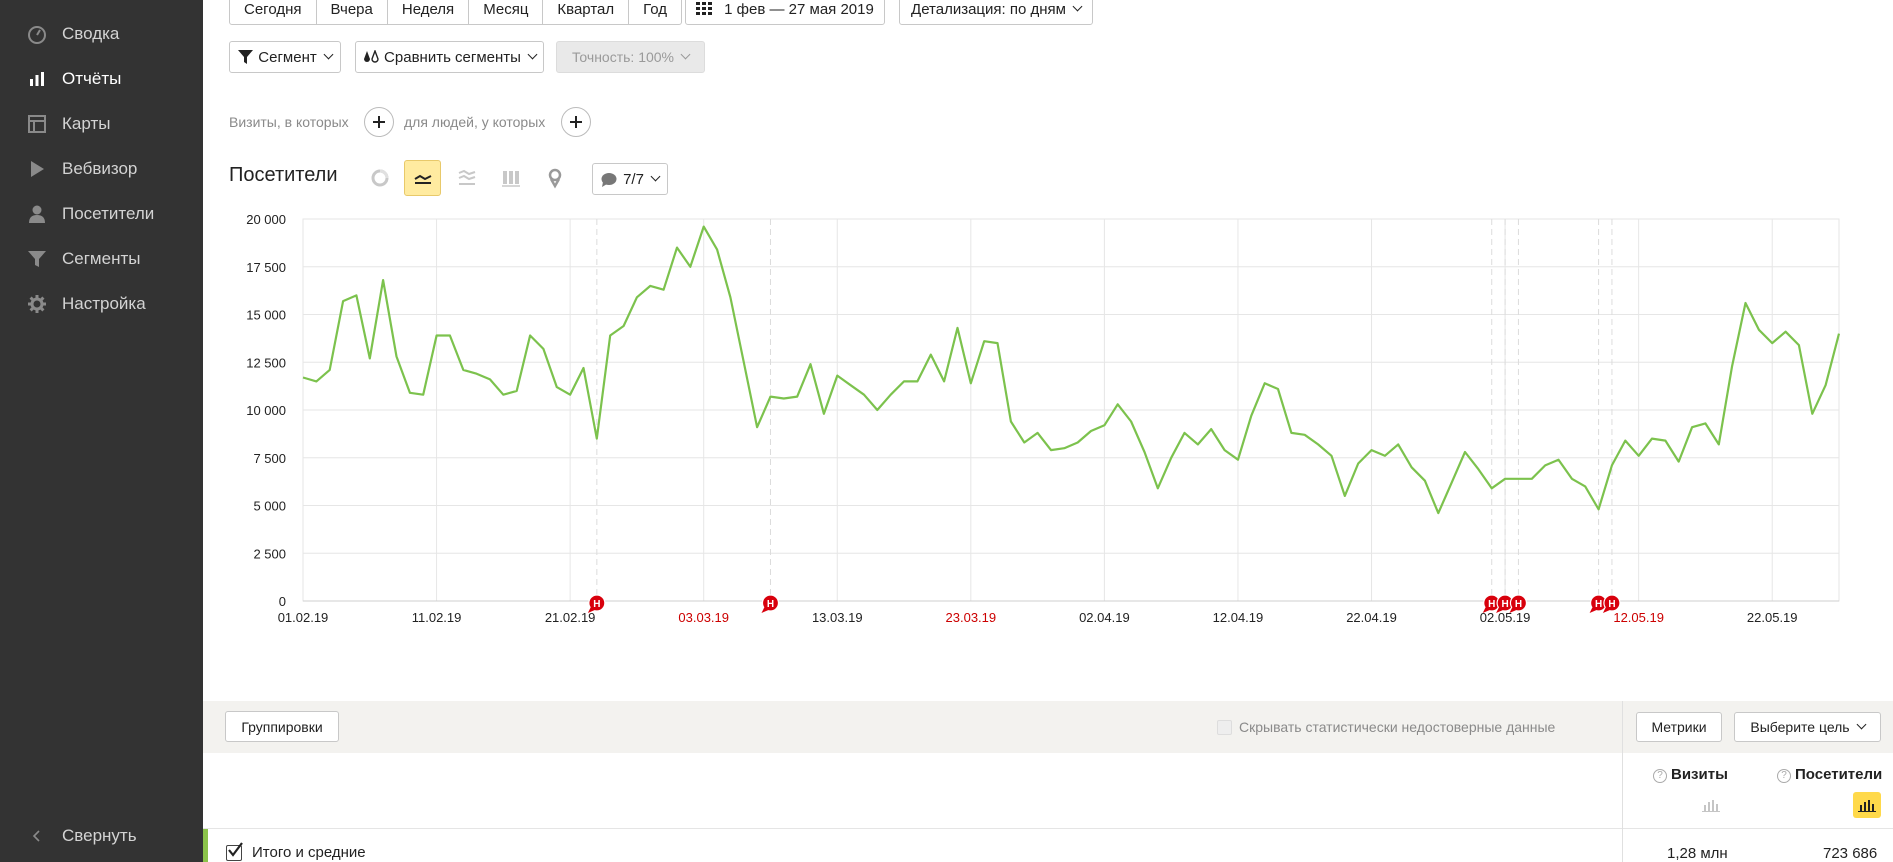 The image size is (1893, 862). What do you see at coordinates (37, 214) in the screenshot?
I see `user-icon` at bounding box center [37, 214].